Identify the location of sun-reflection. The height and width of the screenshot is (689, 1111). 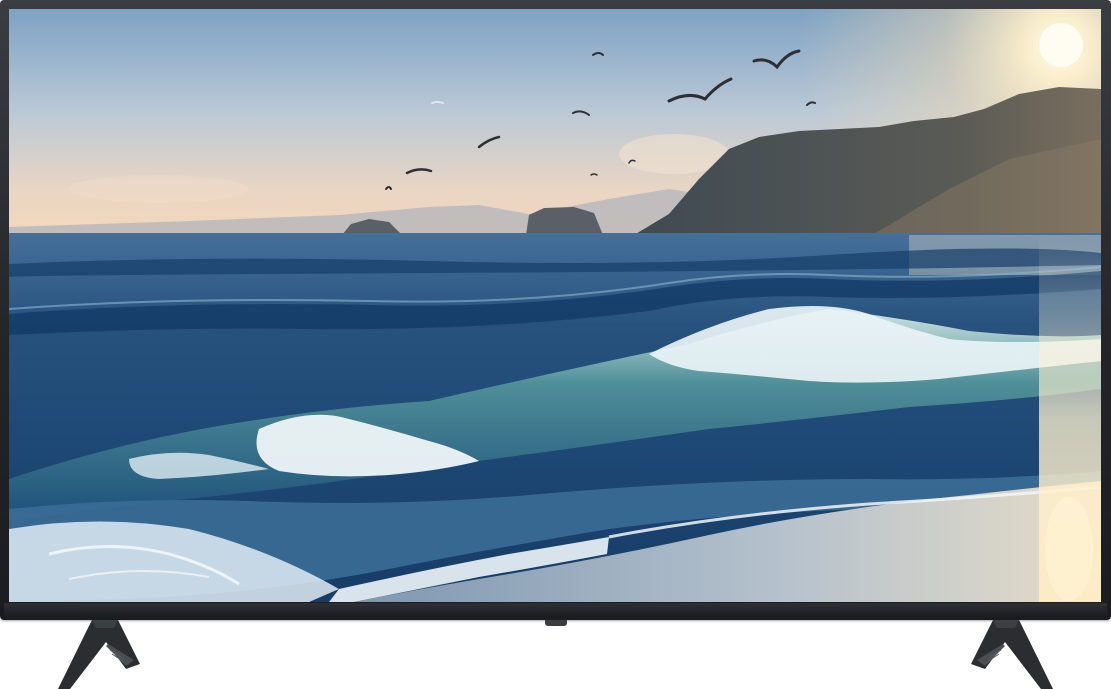
(1069, 549).